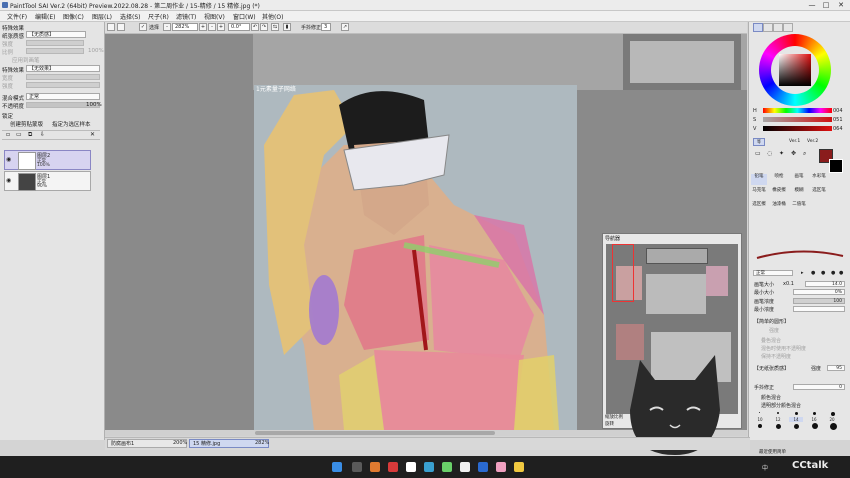  I want to click on merge-down-icon: ⇩, so click(42, 134).